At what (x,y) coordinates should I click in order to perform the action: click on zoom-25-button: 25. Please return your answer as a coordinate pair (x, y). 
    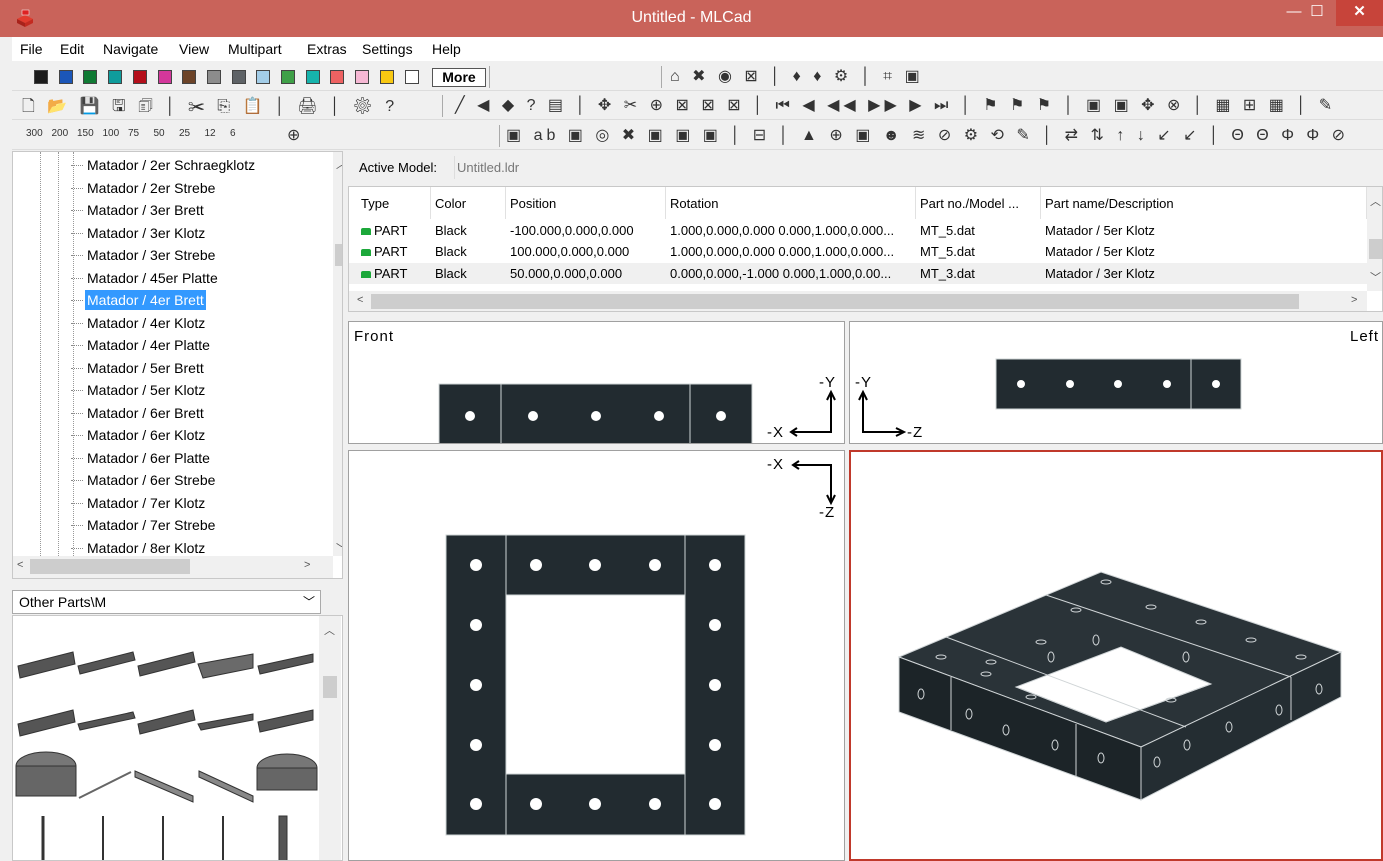
    Looking at the image, I should click on (184, 133).